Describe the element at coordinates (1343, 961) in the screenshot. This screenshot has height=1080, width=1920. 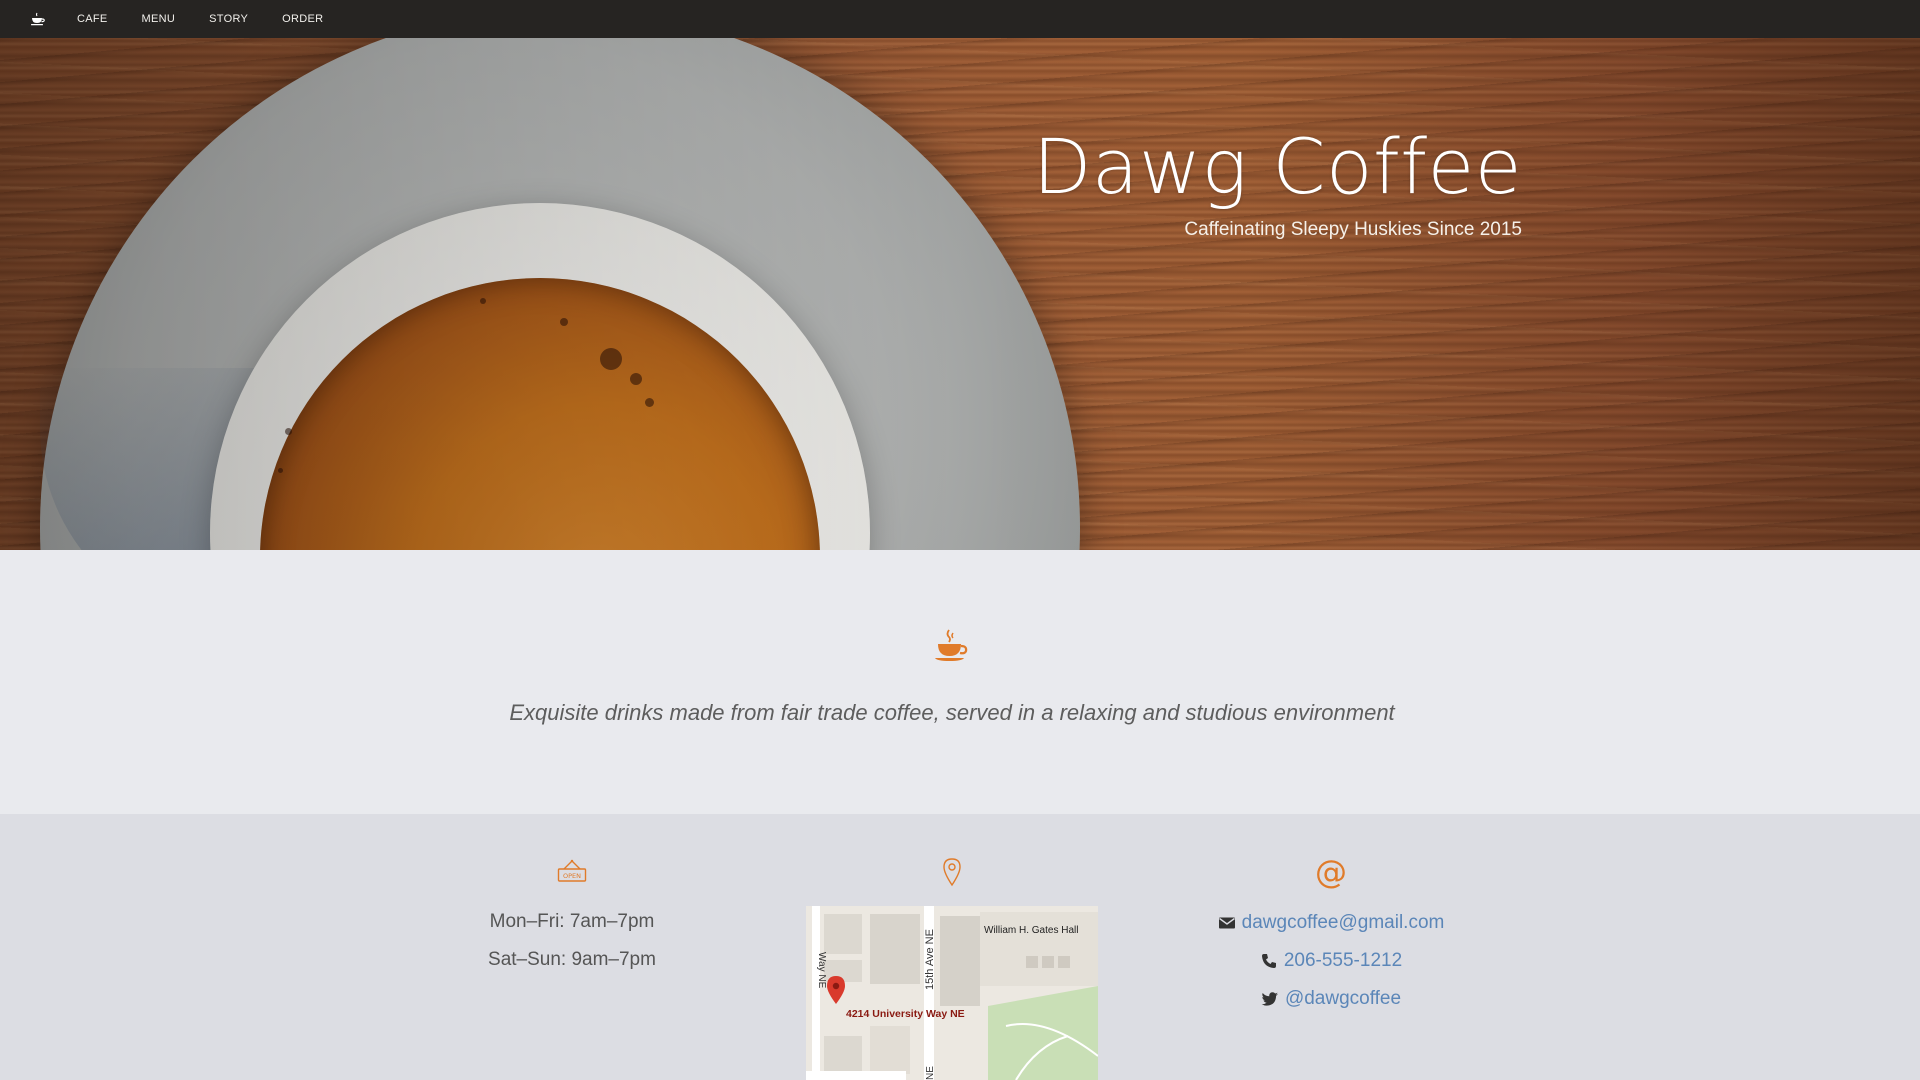
I see `phone-link: 206-555-1212` at that location.